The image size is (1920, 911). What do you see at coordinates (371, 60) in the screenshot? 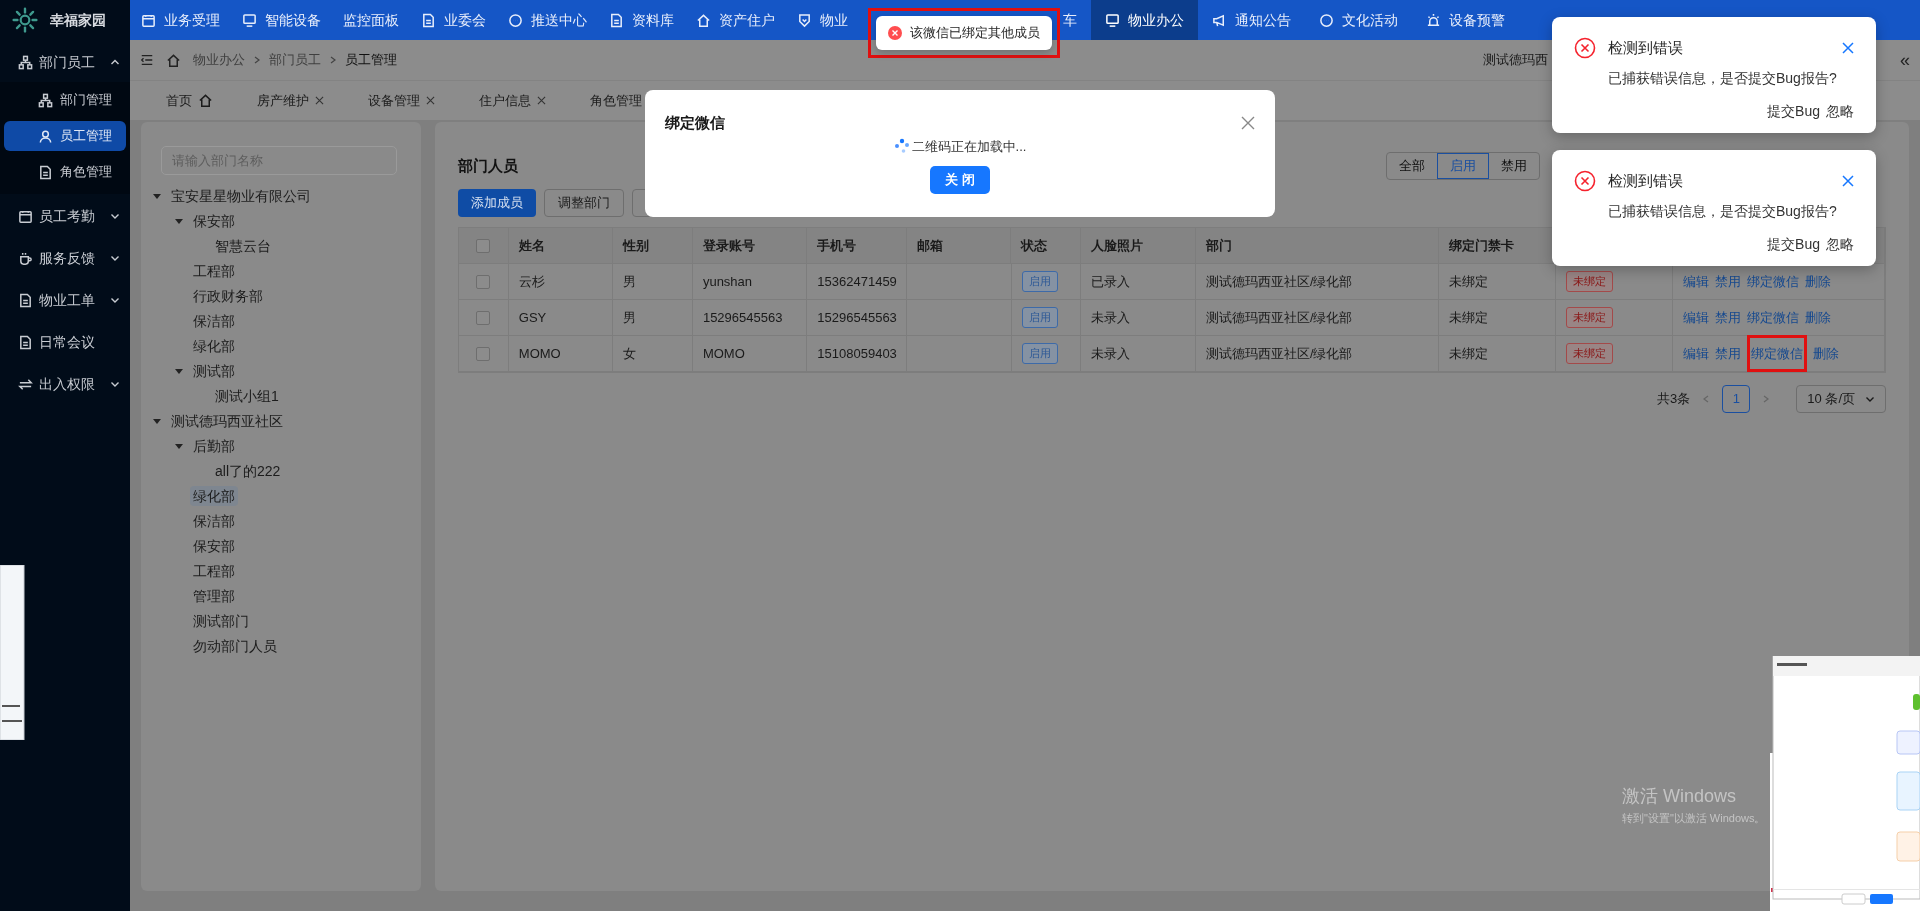
I see `breadcrumb-item: 员工管理` at bounding box center [371, 60].